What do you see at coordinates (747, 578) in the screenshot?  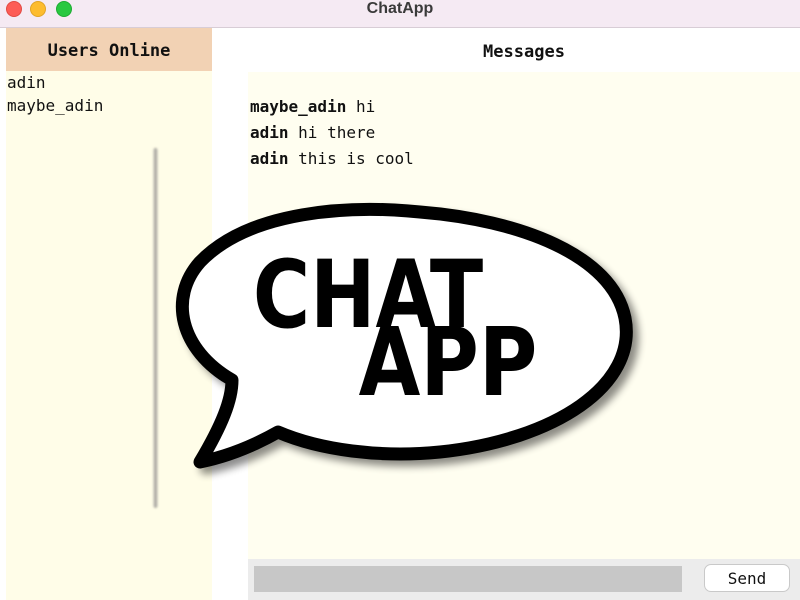 I see `send-button: Send` at bounding box center [747, 578].